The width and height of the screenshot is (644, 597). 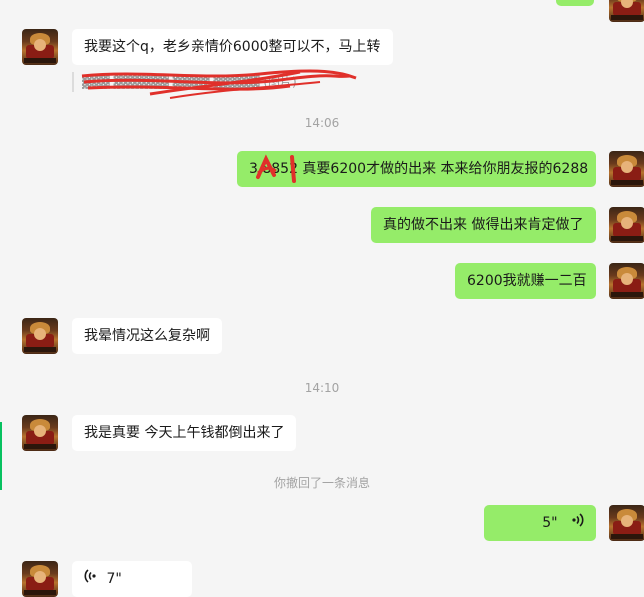 I want to click on message-text: 6200我就赚一二百, so click(x=527, y=281).